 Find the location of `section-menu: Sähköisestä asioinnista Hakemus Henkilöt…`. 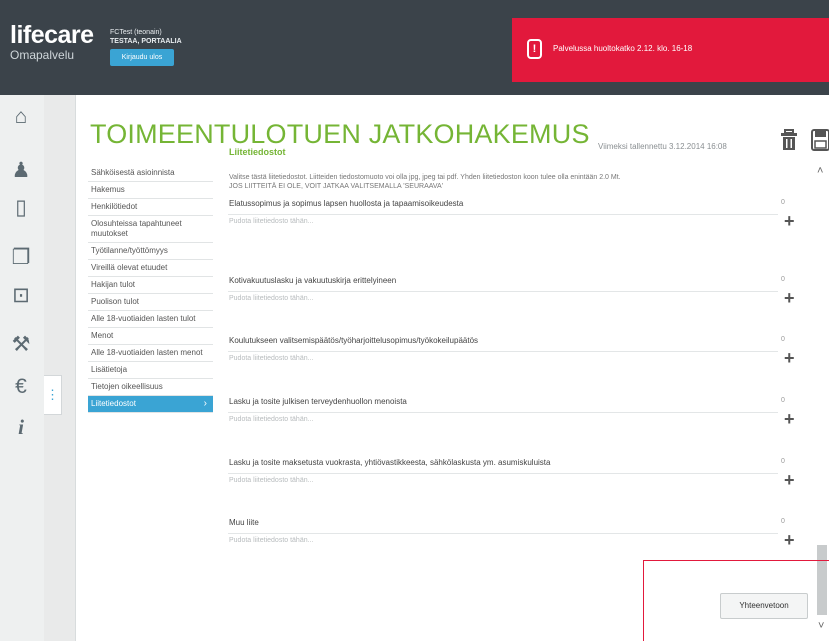

section-menu: Sähköisestä asioinnista Hakemus Henkilöt… is located at coordinates (150, 289).